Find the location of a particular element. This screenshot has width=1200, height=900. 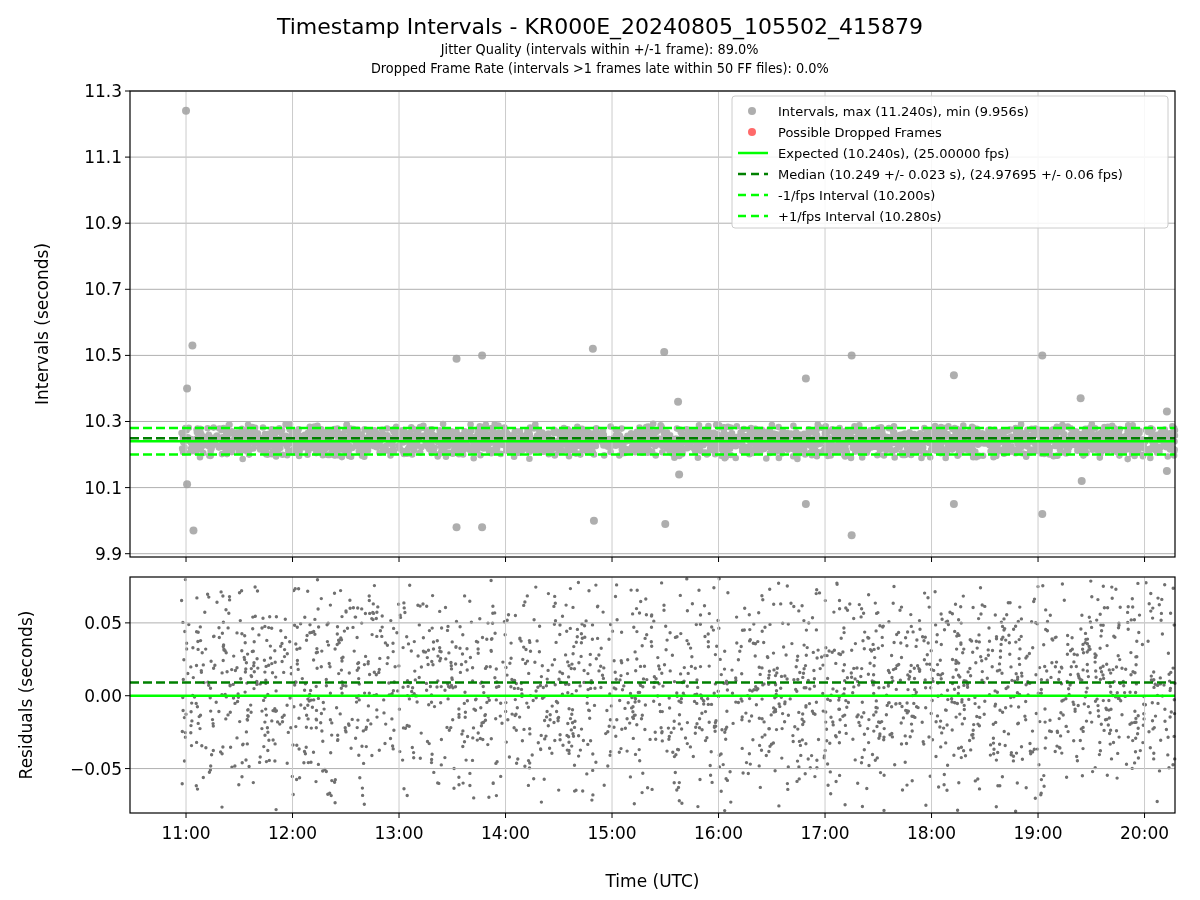

x-tick-label: 11:00 is located at coordinates (186, 833).